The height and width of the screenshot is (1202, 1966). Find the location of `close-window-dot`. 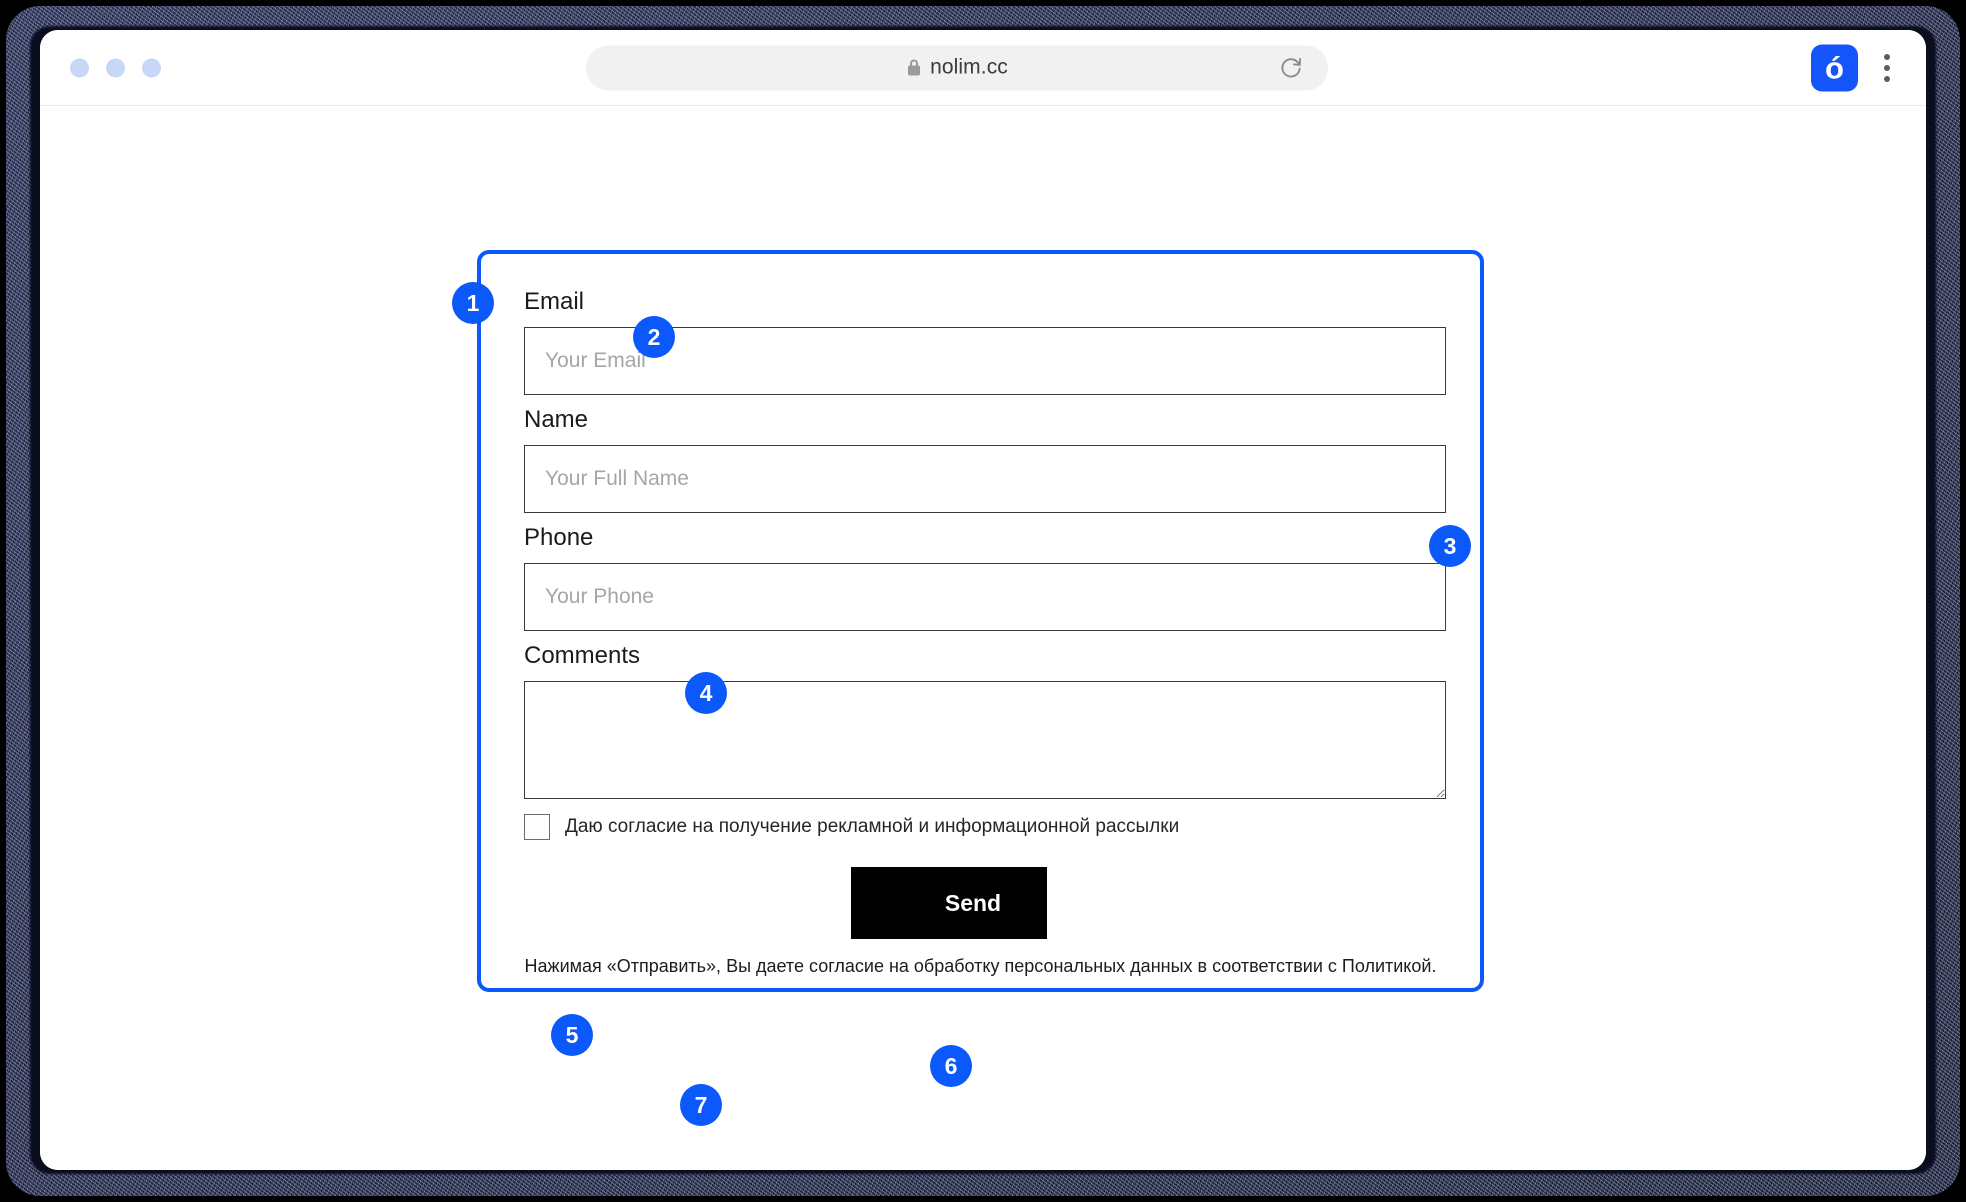

close-window-dot is located at coordinates (79, 67).